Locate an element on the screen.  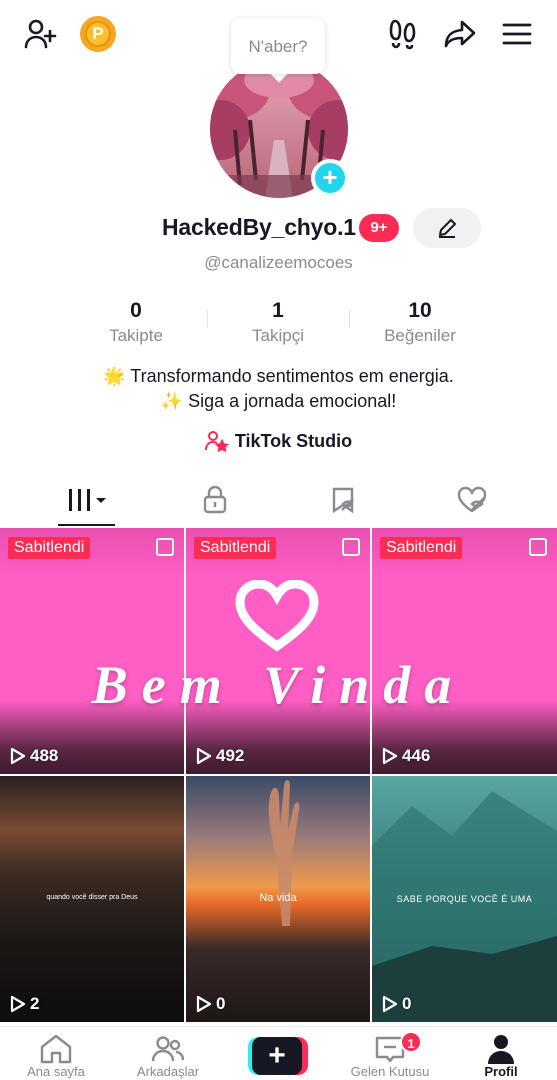
stat-likes: 10 Beğeniler is located at coordinates (420, 322).